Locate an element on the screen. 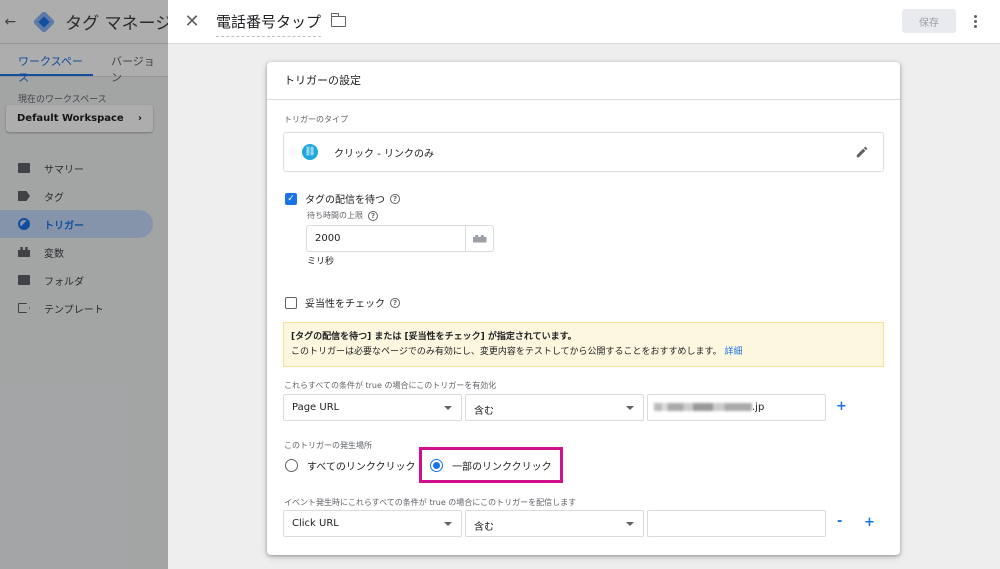  notice-title: [タグの配信を待つ] または [妥当性をチェック] が指定されています。 is located at coordinates (434, 337).